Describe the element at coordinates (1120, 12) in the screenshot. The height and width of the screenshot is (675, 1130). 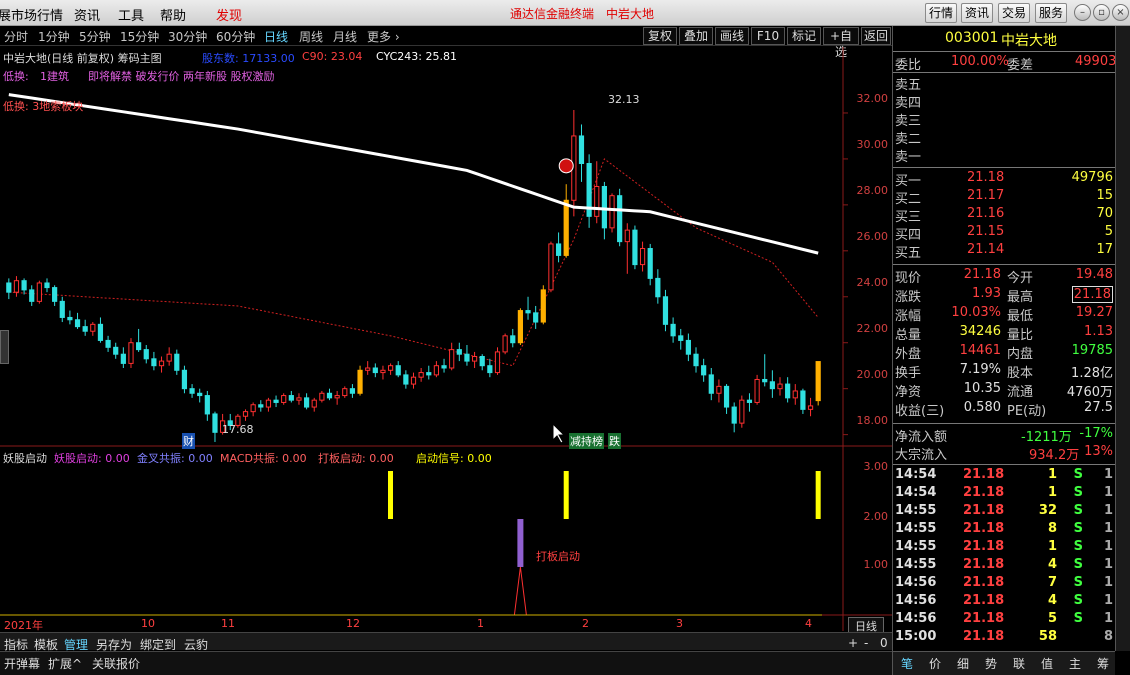
I see `close-icon: ×` at that location.